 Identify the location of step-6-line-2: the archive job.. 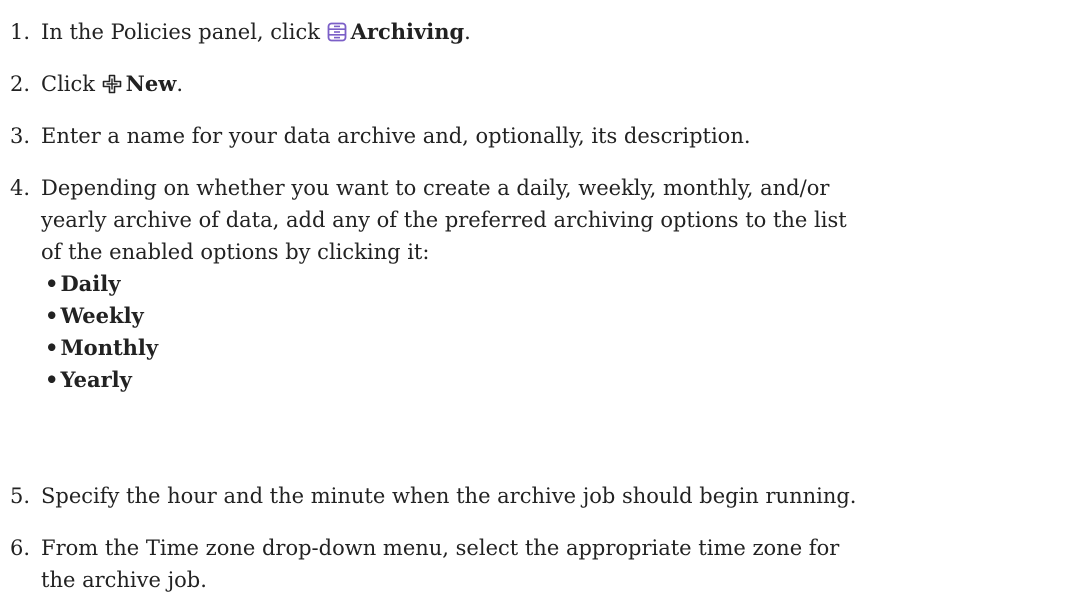
(124, 580).